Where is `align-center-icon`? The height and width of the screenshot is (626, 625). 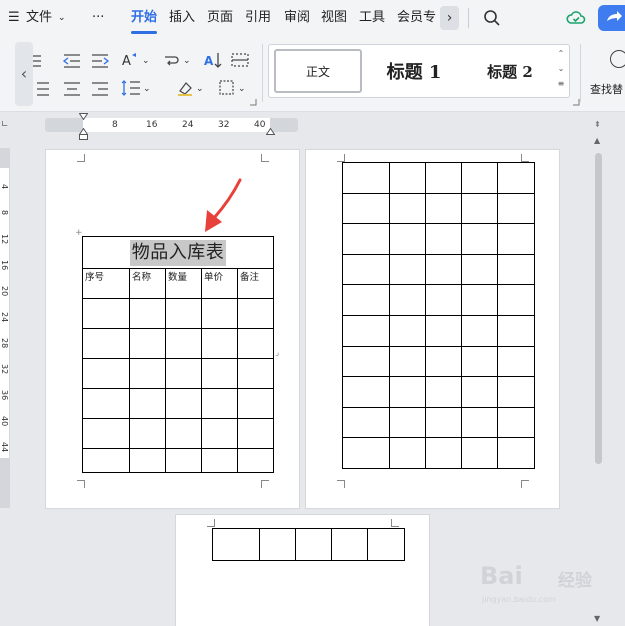 align-center-icon is located at coordinates (72, 89).